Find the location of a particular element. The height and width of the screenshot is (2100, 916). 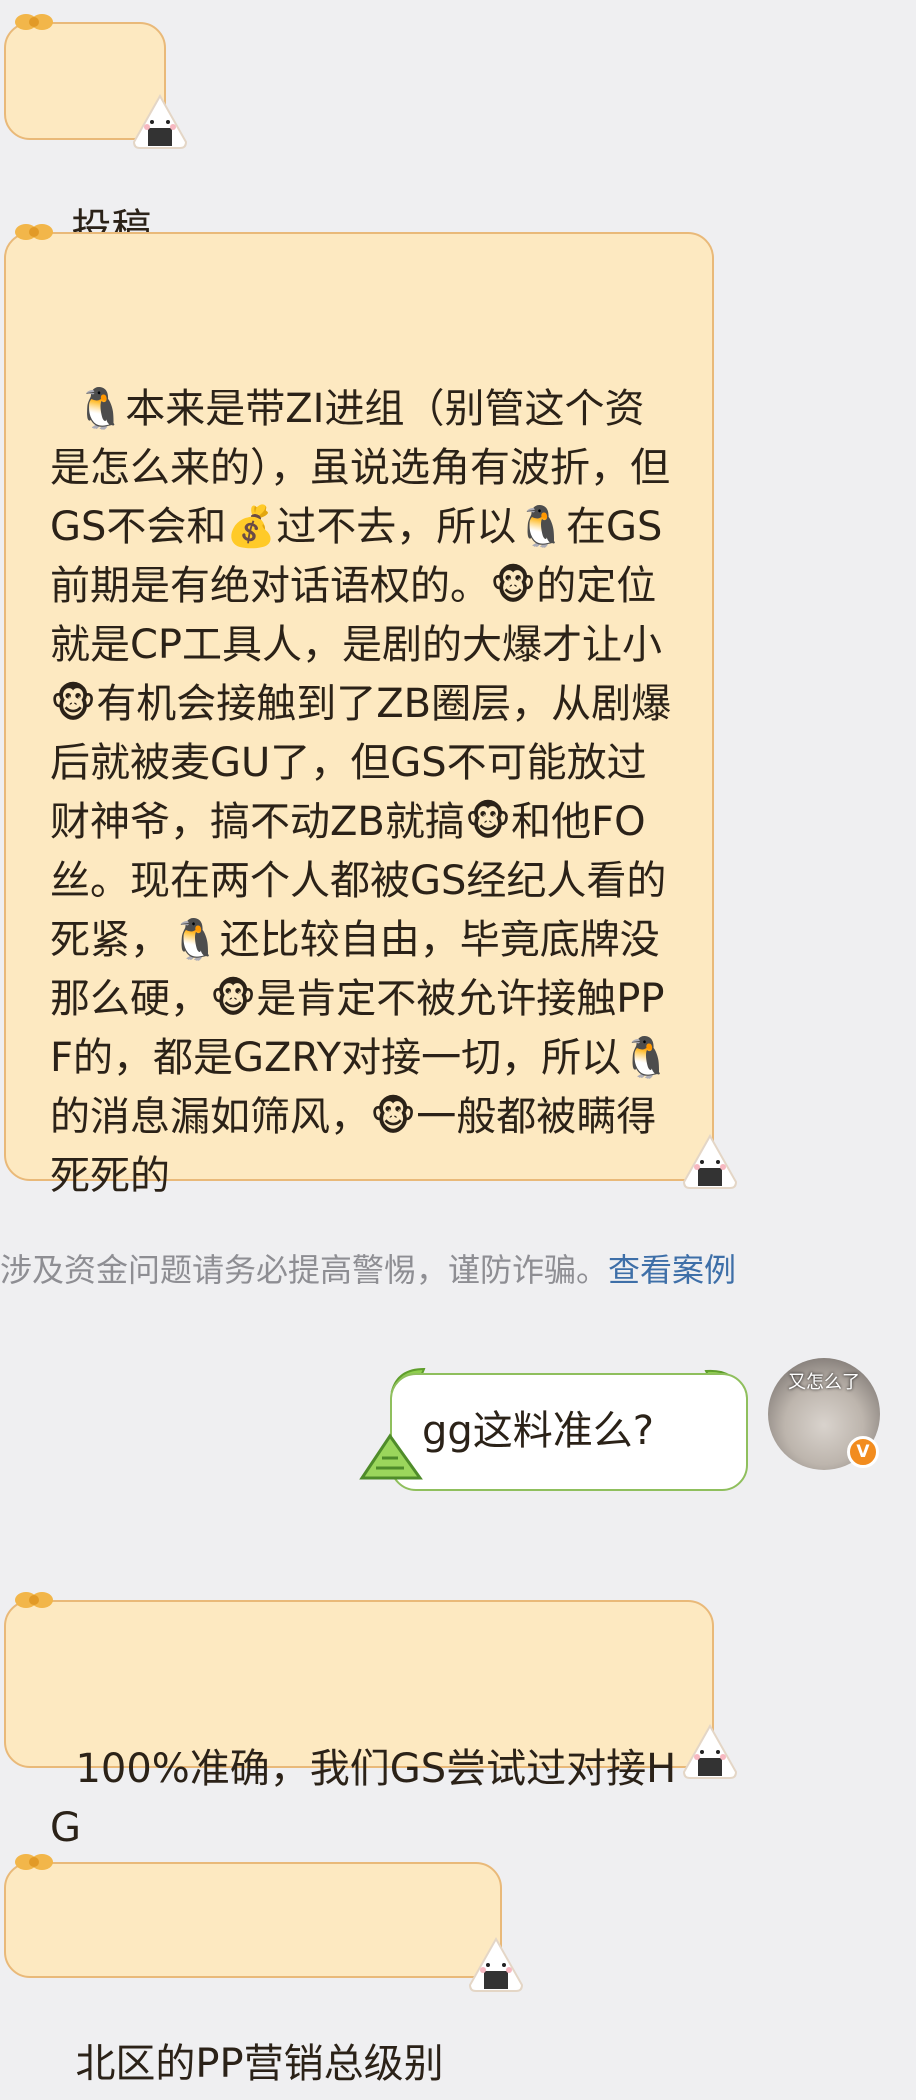

message-text: gg这料准么? is located at coordinates (538, 1431).